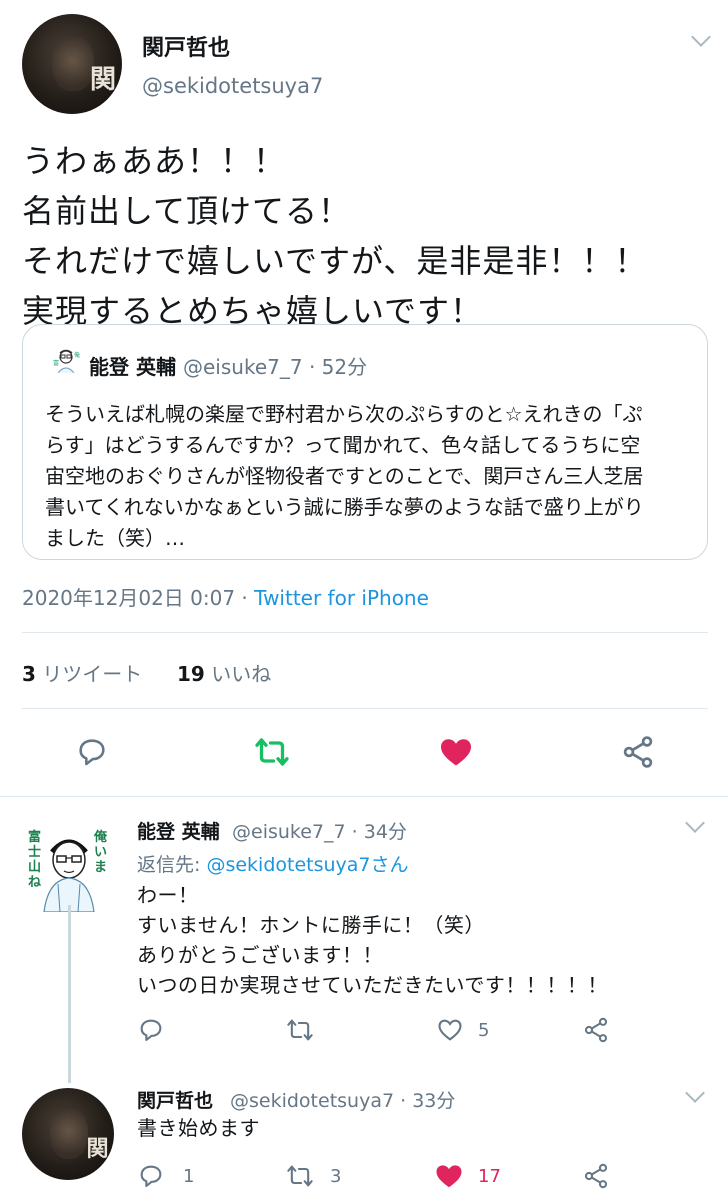 This screenshot has width=728, height=1200. What do you see at coordinates (128, 598) in the screenshot?
I see `timestamp-text: 2020年12月02日 0:07` at bounding box center [128, 598].